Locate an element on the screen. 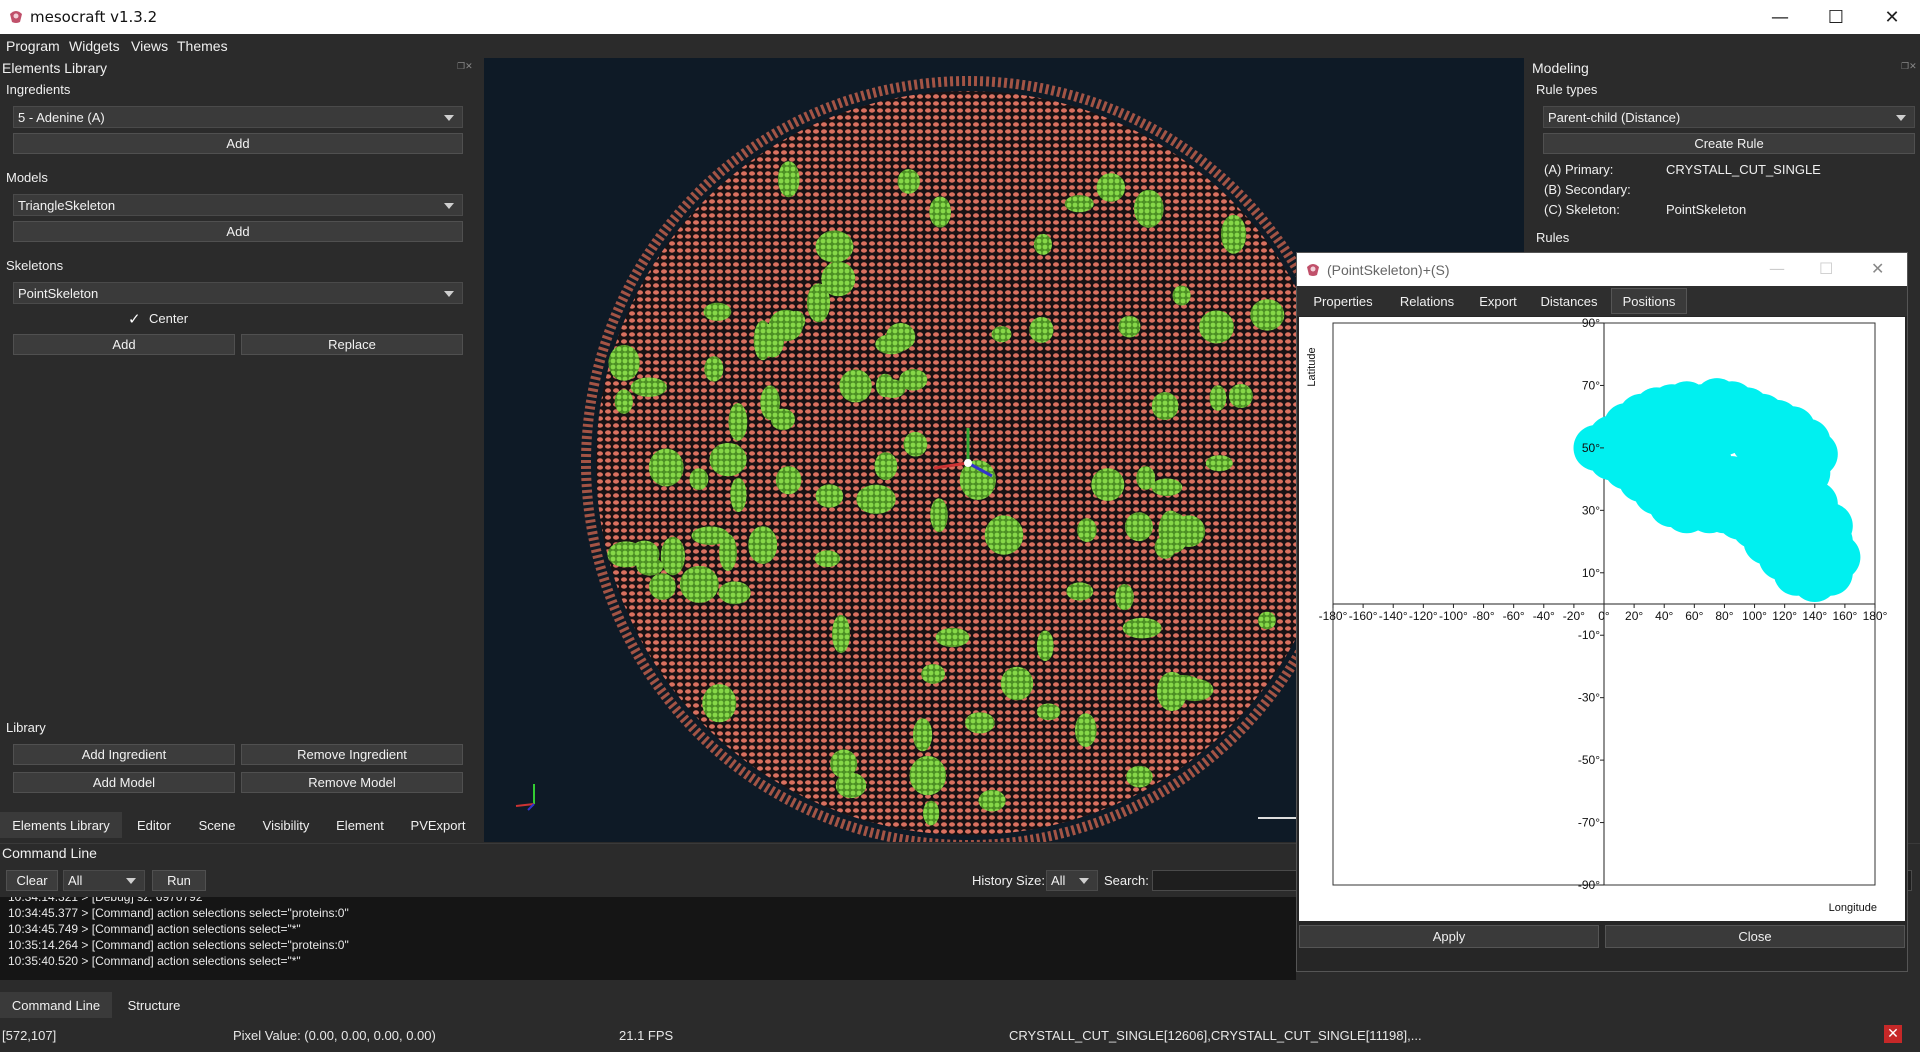  skeletons-select: PointSkeleton is located at coordinates (238, 293).